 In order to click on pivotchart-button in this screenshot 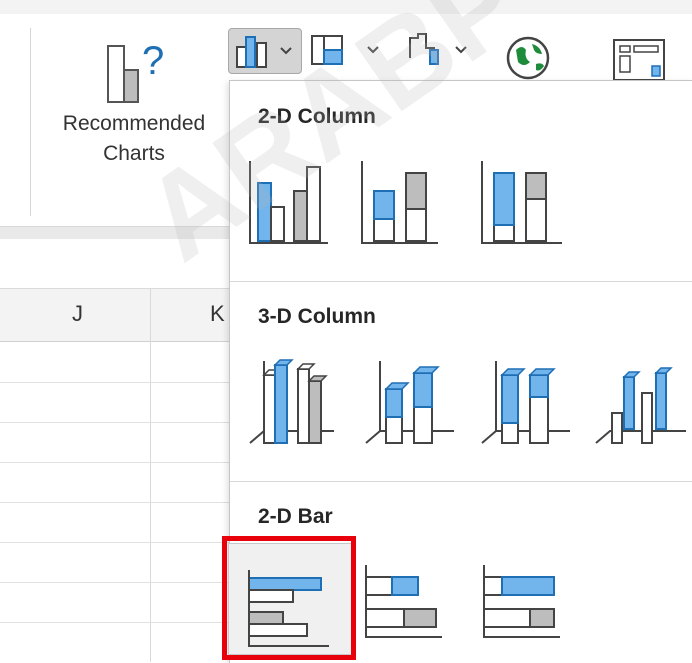, I will do `click(641, 54)`.